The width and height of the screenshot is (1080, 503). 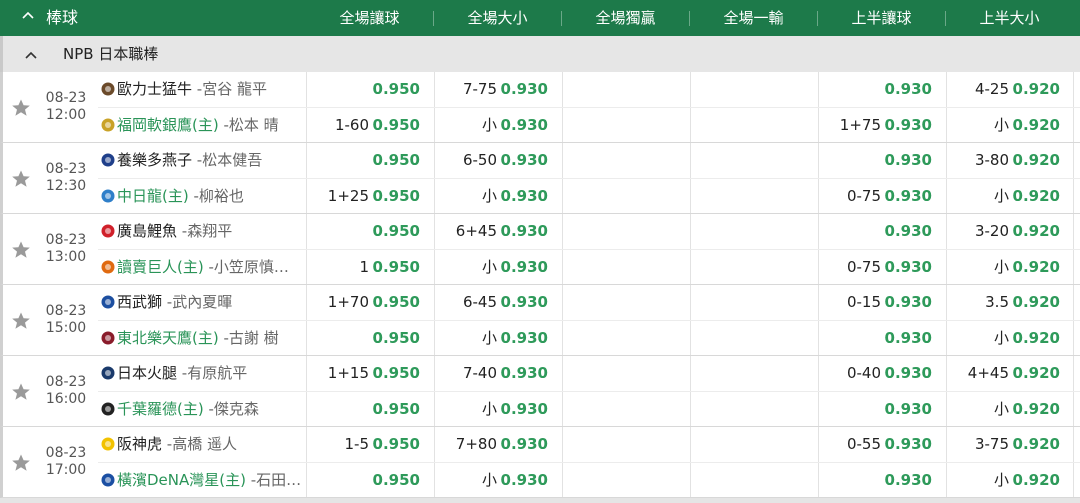 I want to click on sport-label: 棒球, so click(x=62, y=18).